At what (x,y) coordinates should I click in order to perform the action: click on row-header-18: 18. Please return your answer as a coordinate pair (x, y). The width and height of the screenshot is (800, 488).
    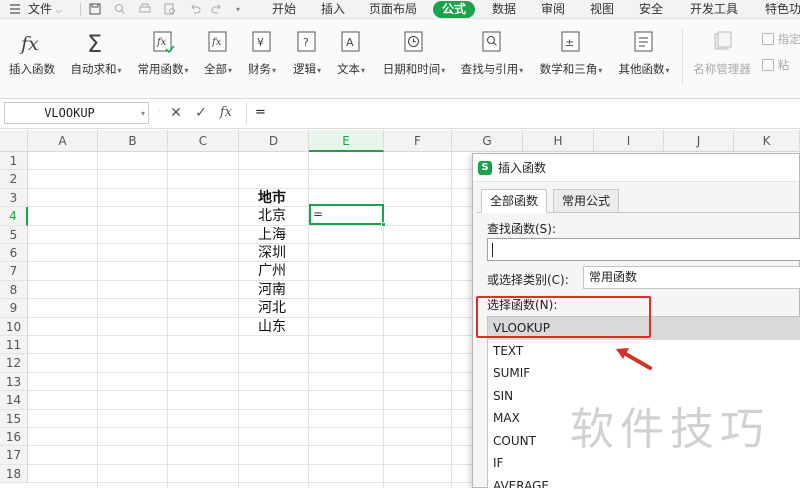
    Looking at the image, I should click on (14, 474).